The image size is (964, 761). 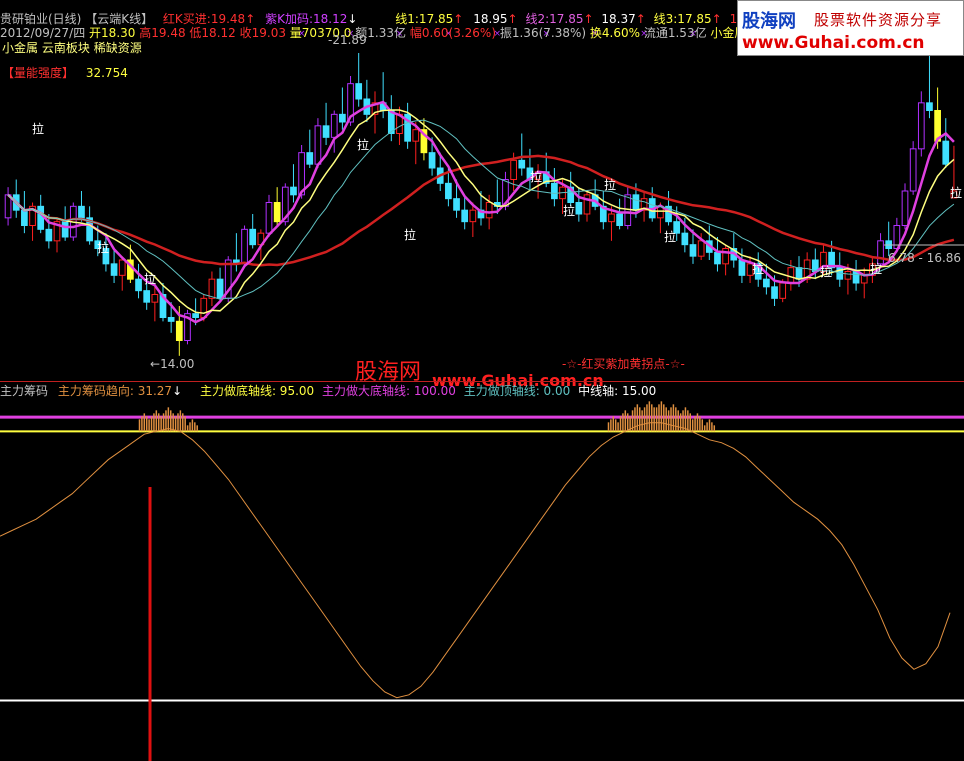 I want to click on site-logo: 股海网 股票软件资源分享 www.Guhai.com.cn, so click(x=850, y=28).